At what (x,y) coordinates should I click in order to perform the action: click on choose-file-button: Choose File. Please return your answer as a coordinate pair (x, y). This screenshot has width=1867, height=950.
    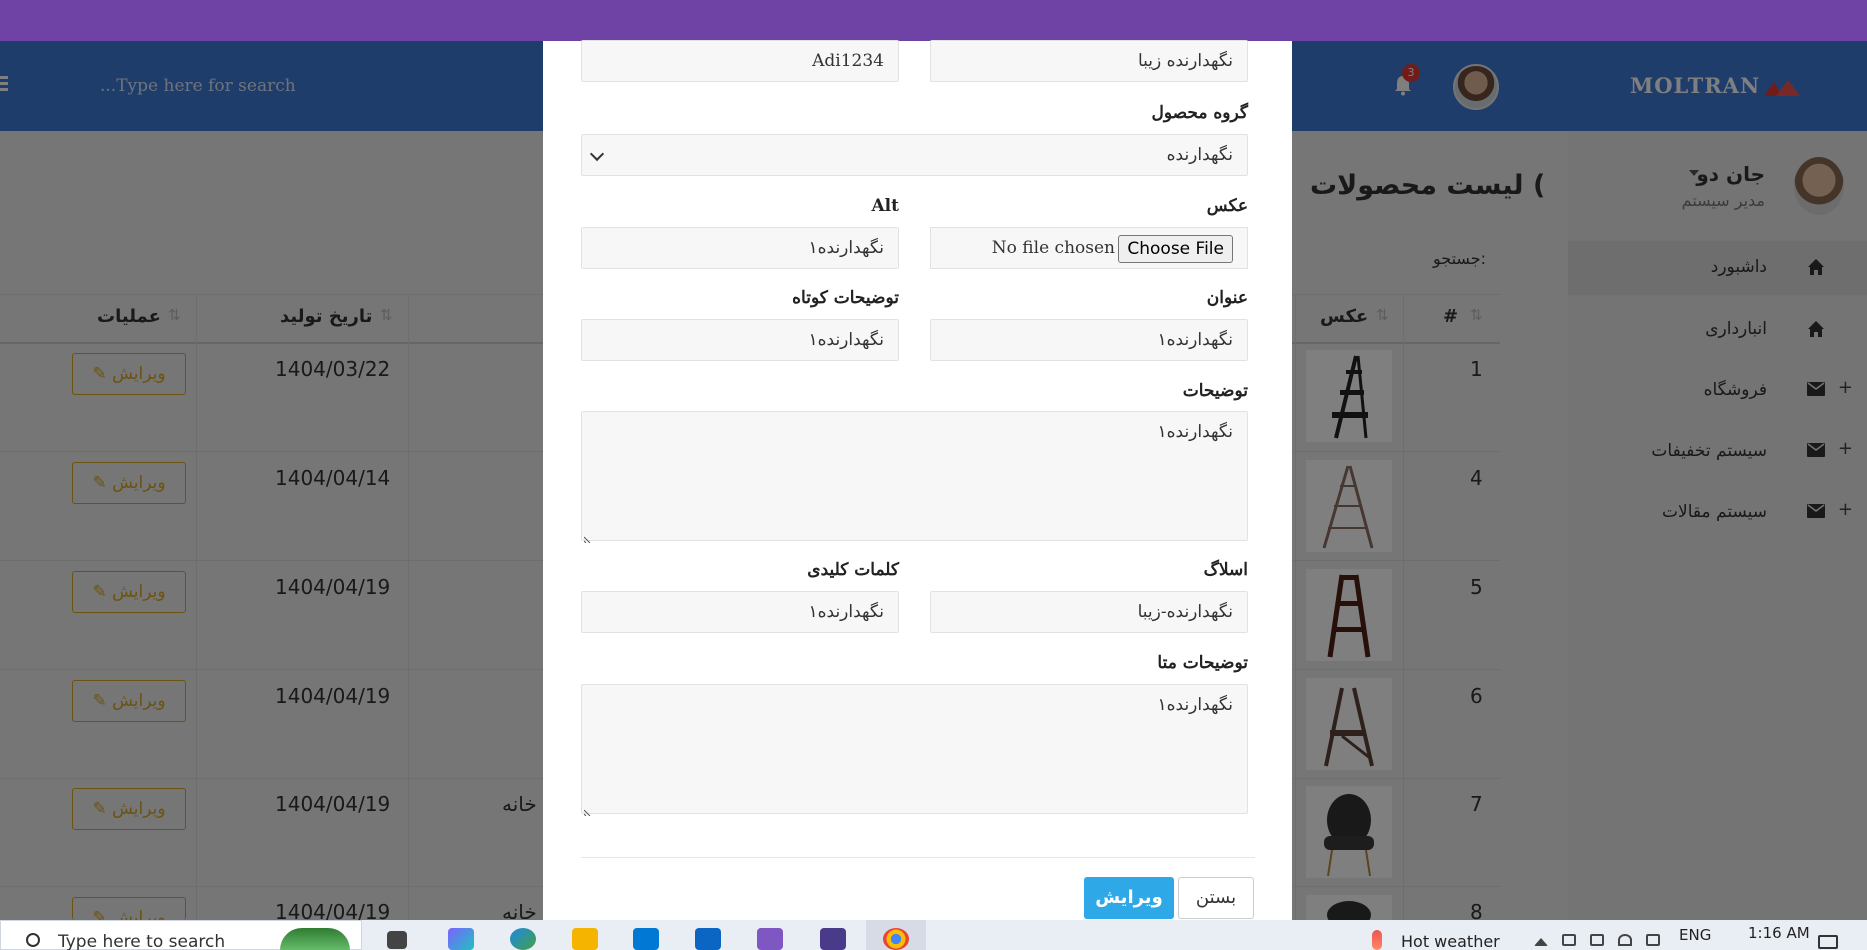
    Looking at the image, I should click on (1175, 249).